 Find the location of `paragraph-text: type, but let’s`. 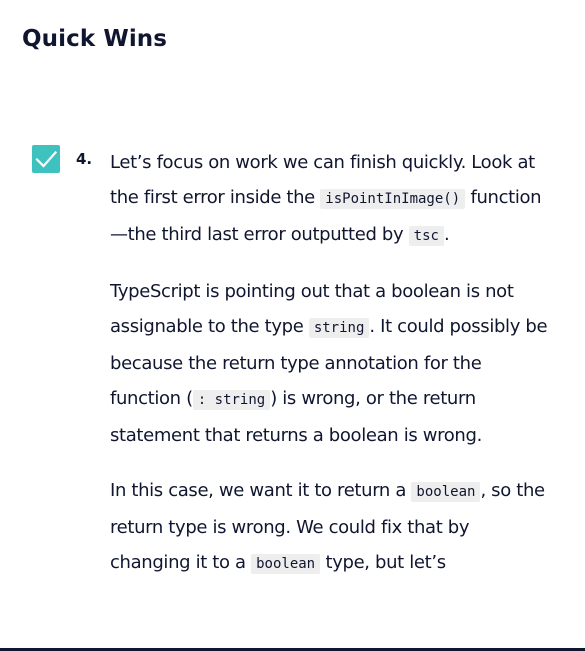

paragraph-text: type, but let’s is located at coordinates (383, 562).